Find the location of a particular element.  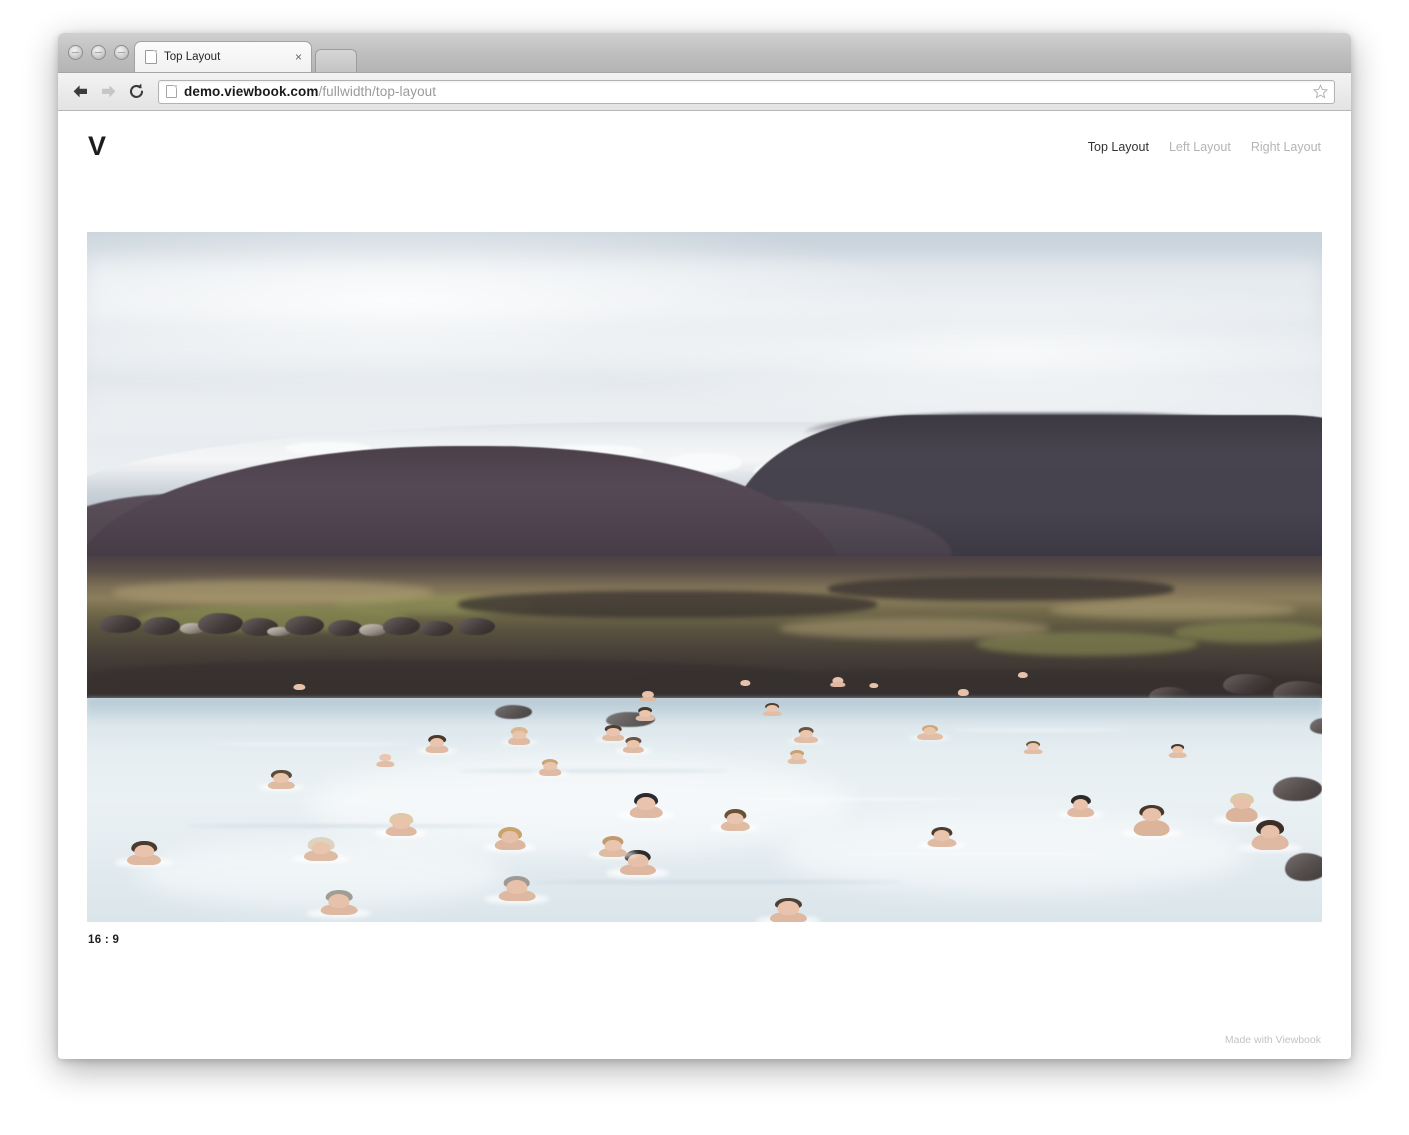

url-path: /fullwidth/top-layout is located at coordinates (377, 91).